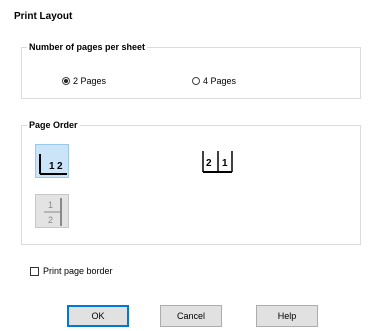 The image size is (381, 331). I want to click on right-to-left-order-button: 2 1, so click(217, 161).